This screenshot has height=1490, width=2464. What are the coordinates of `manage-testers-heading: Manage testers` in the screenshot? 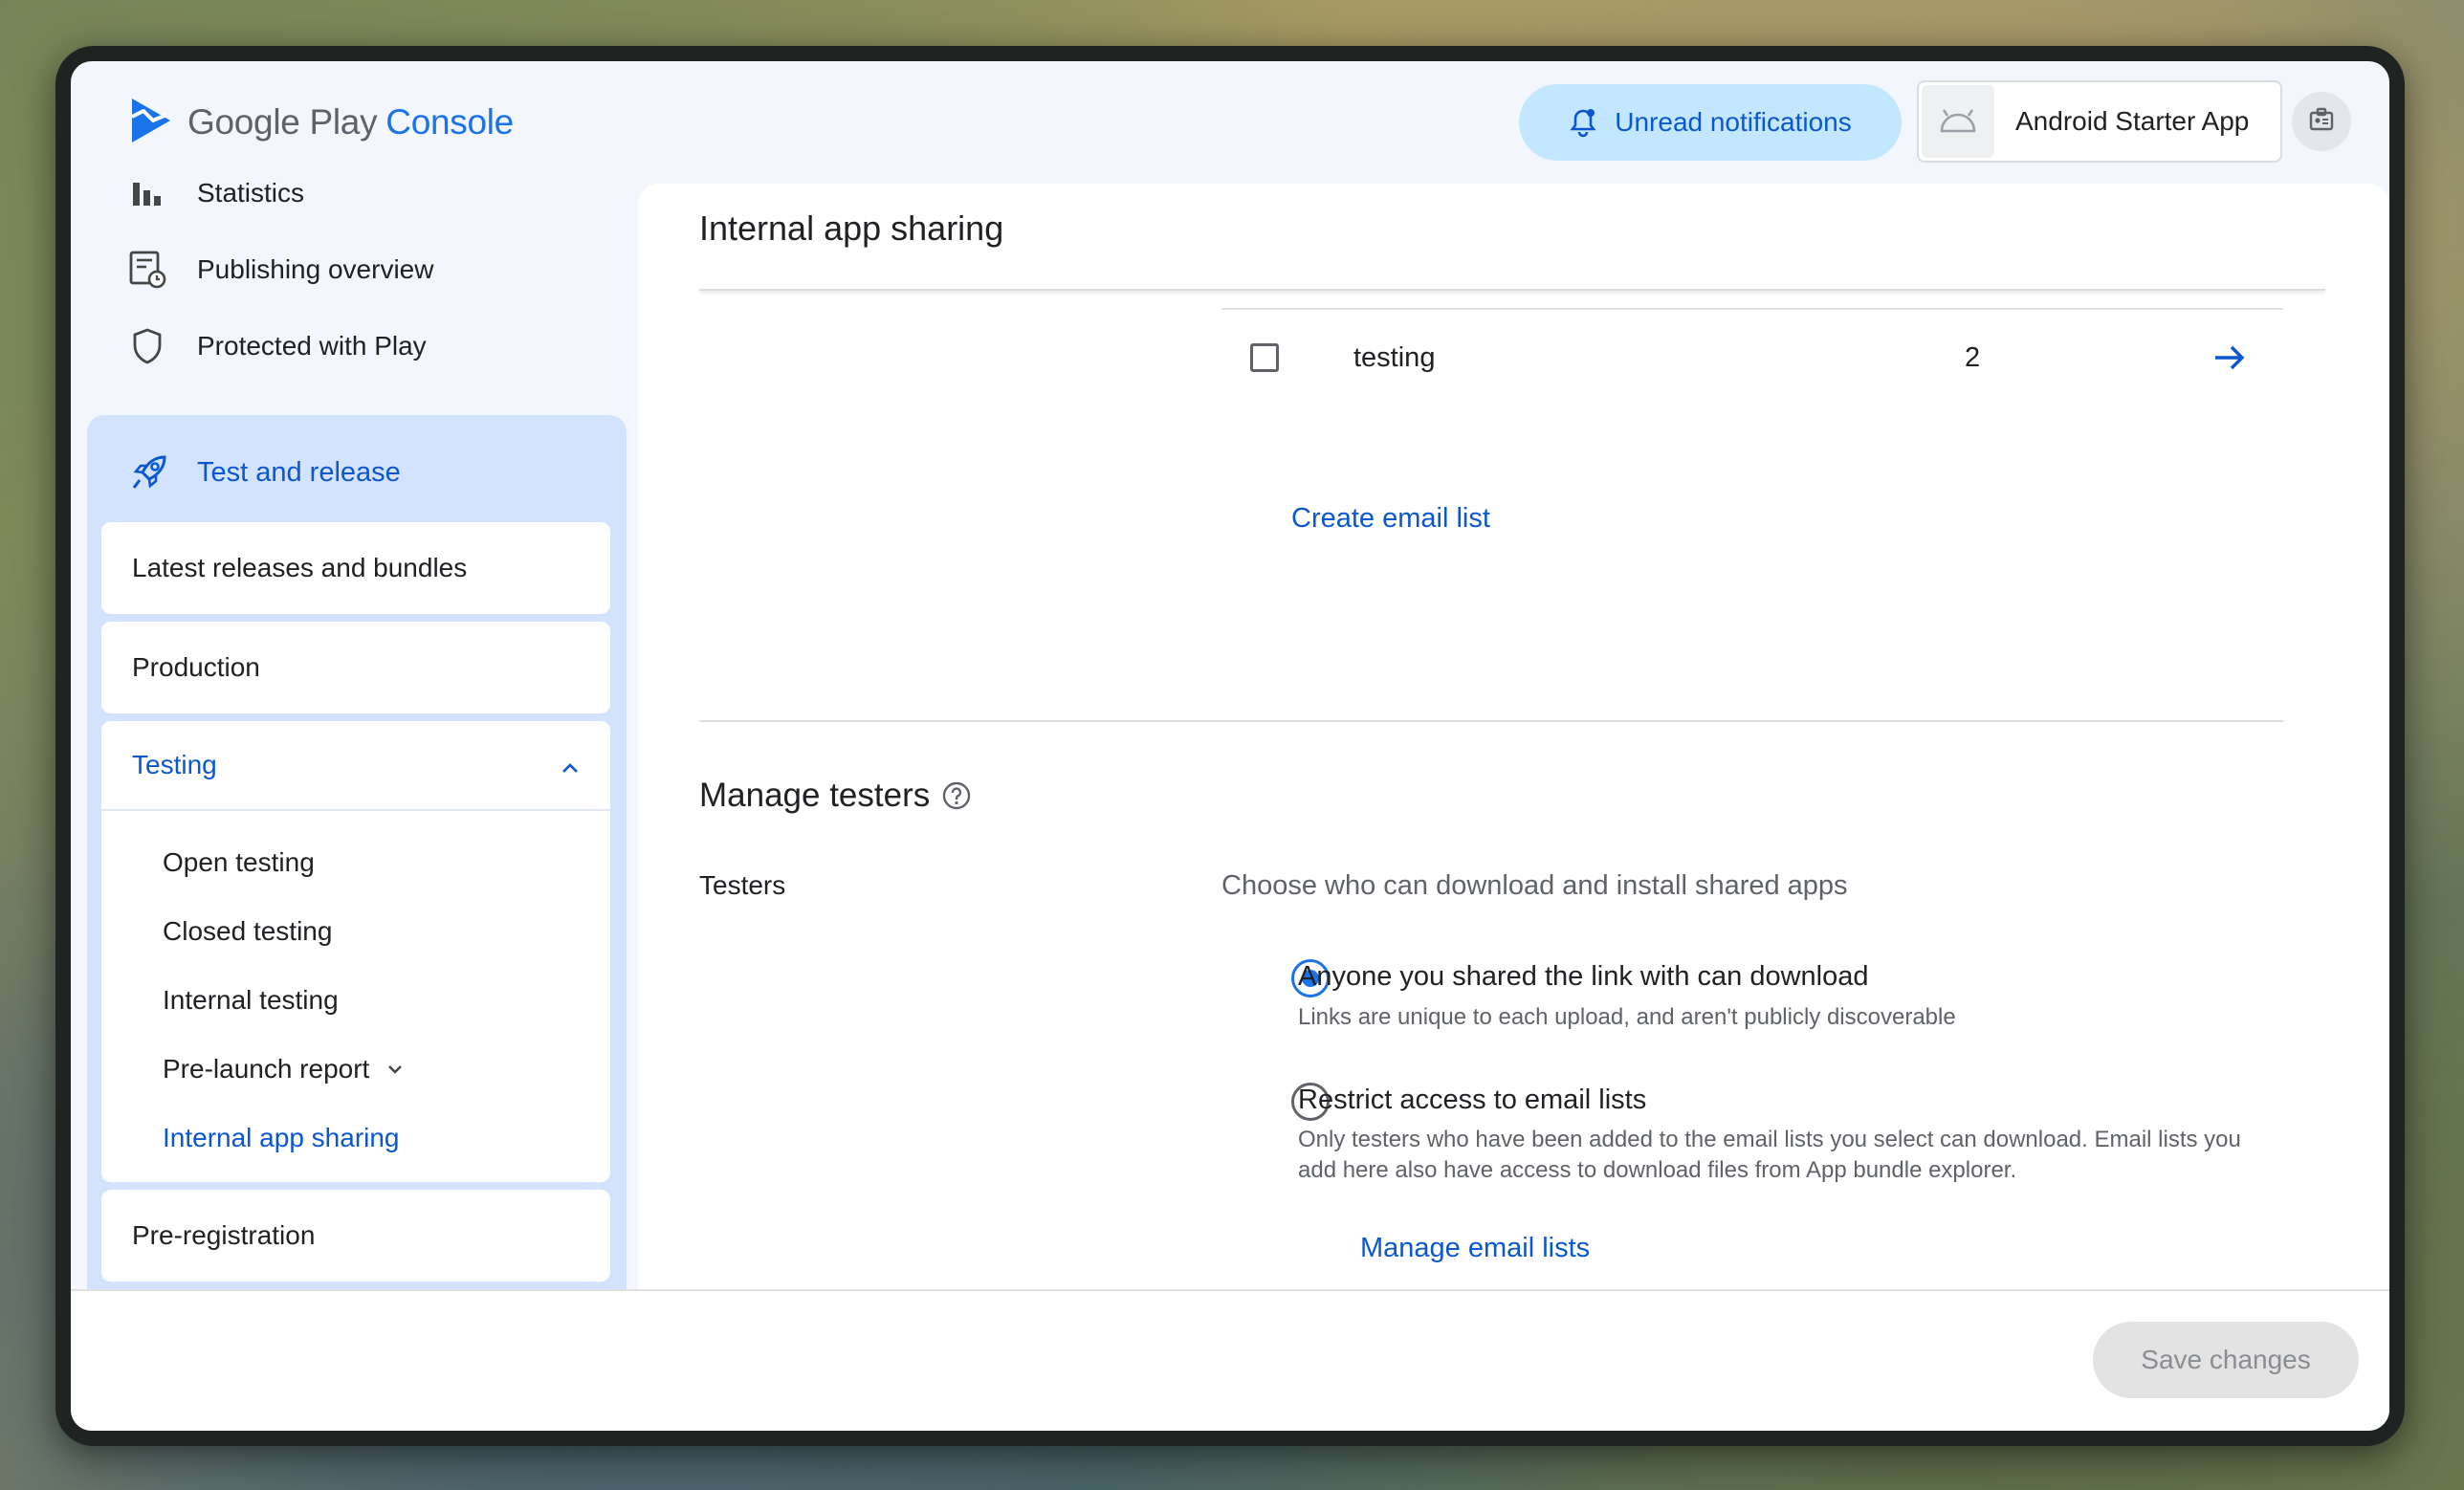 It's located at (835, 796).